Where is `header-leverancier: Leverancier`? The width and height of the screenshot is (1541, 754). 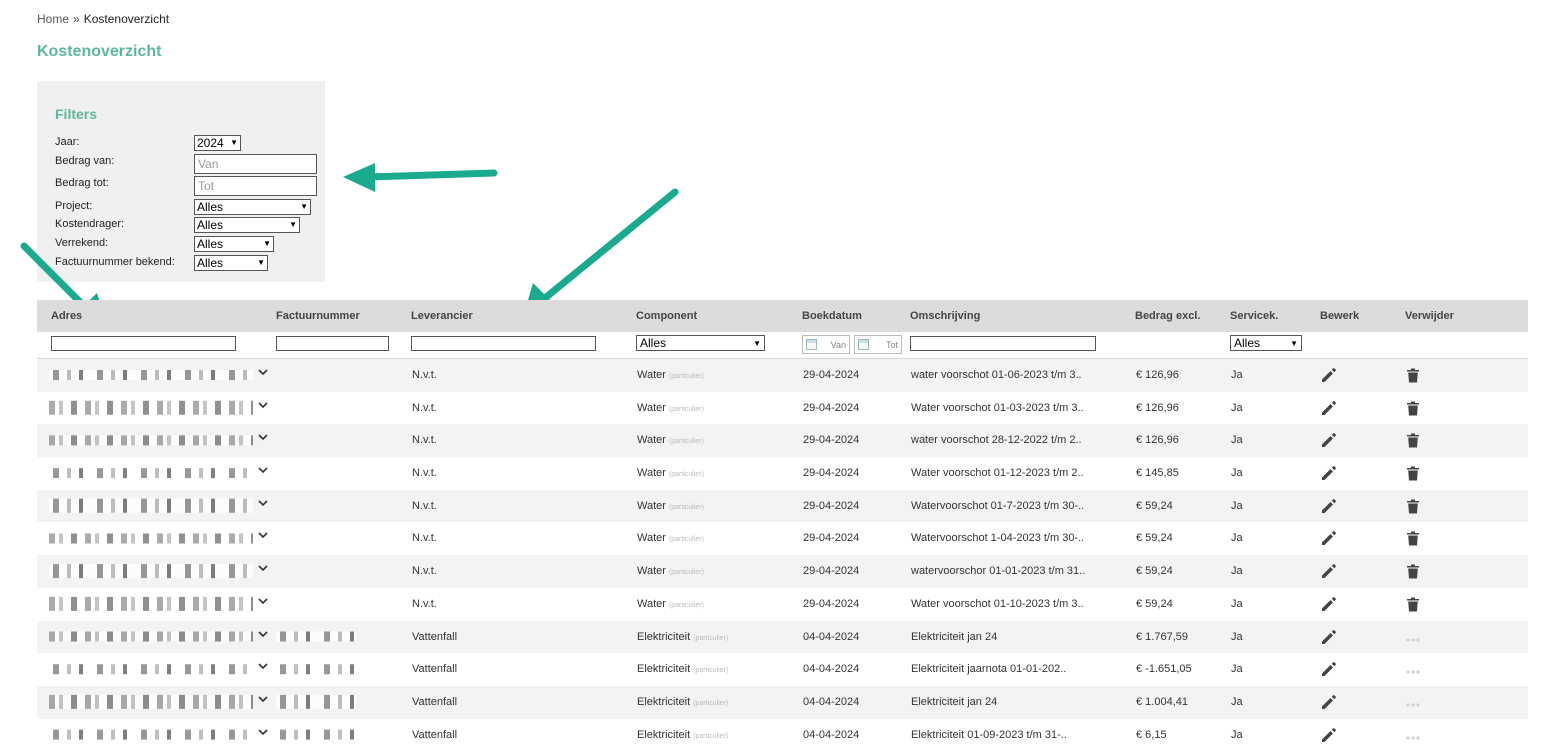
header-leverancier: Leverancier is located at coordinates (442, 316).